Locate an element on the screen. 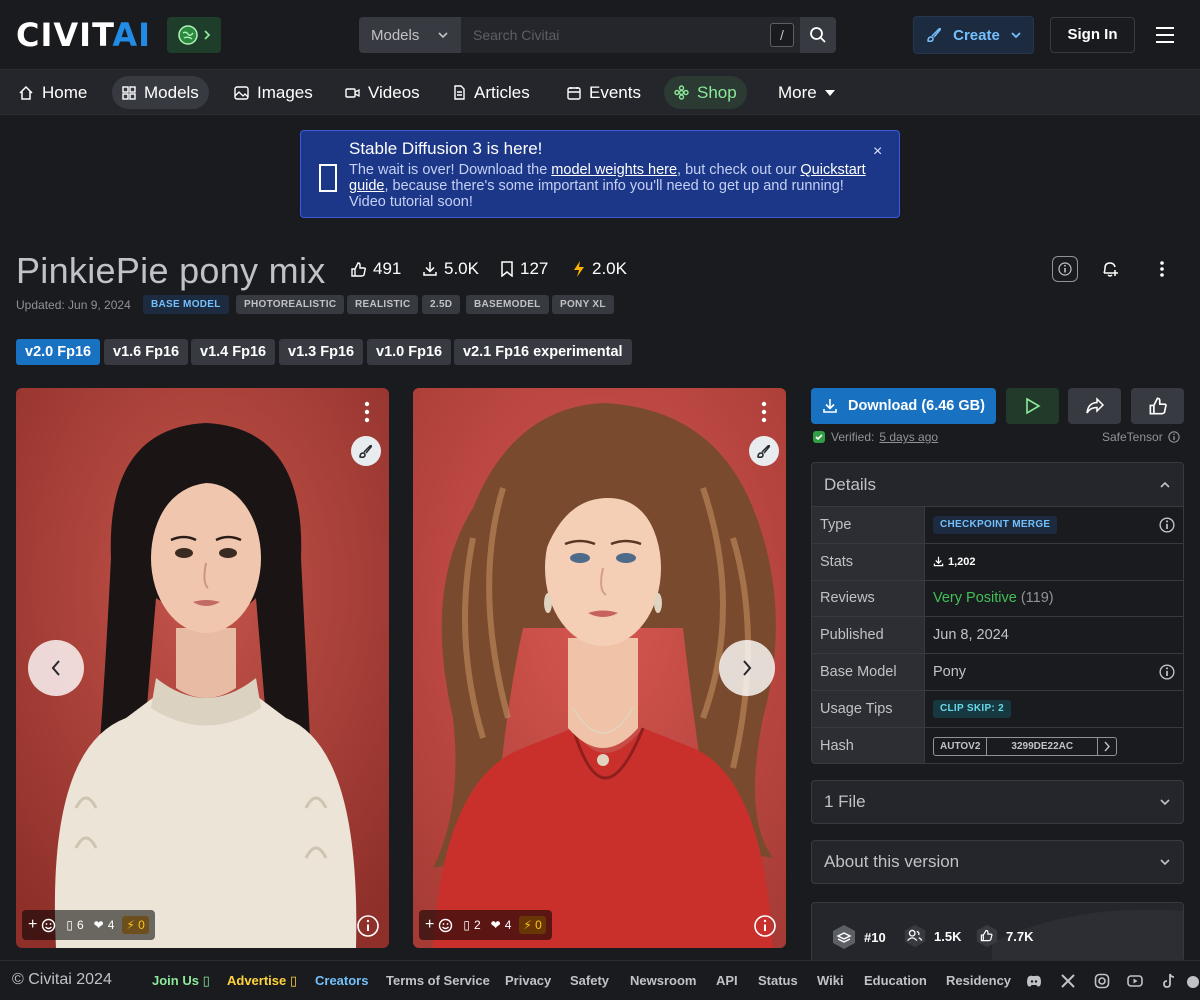  nav-item-videos: Videos is located at coordinates (382, 92).